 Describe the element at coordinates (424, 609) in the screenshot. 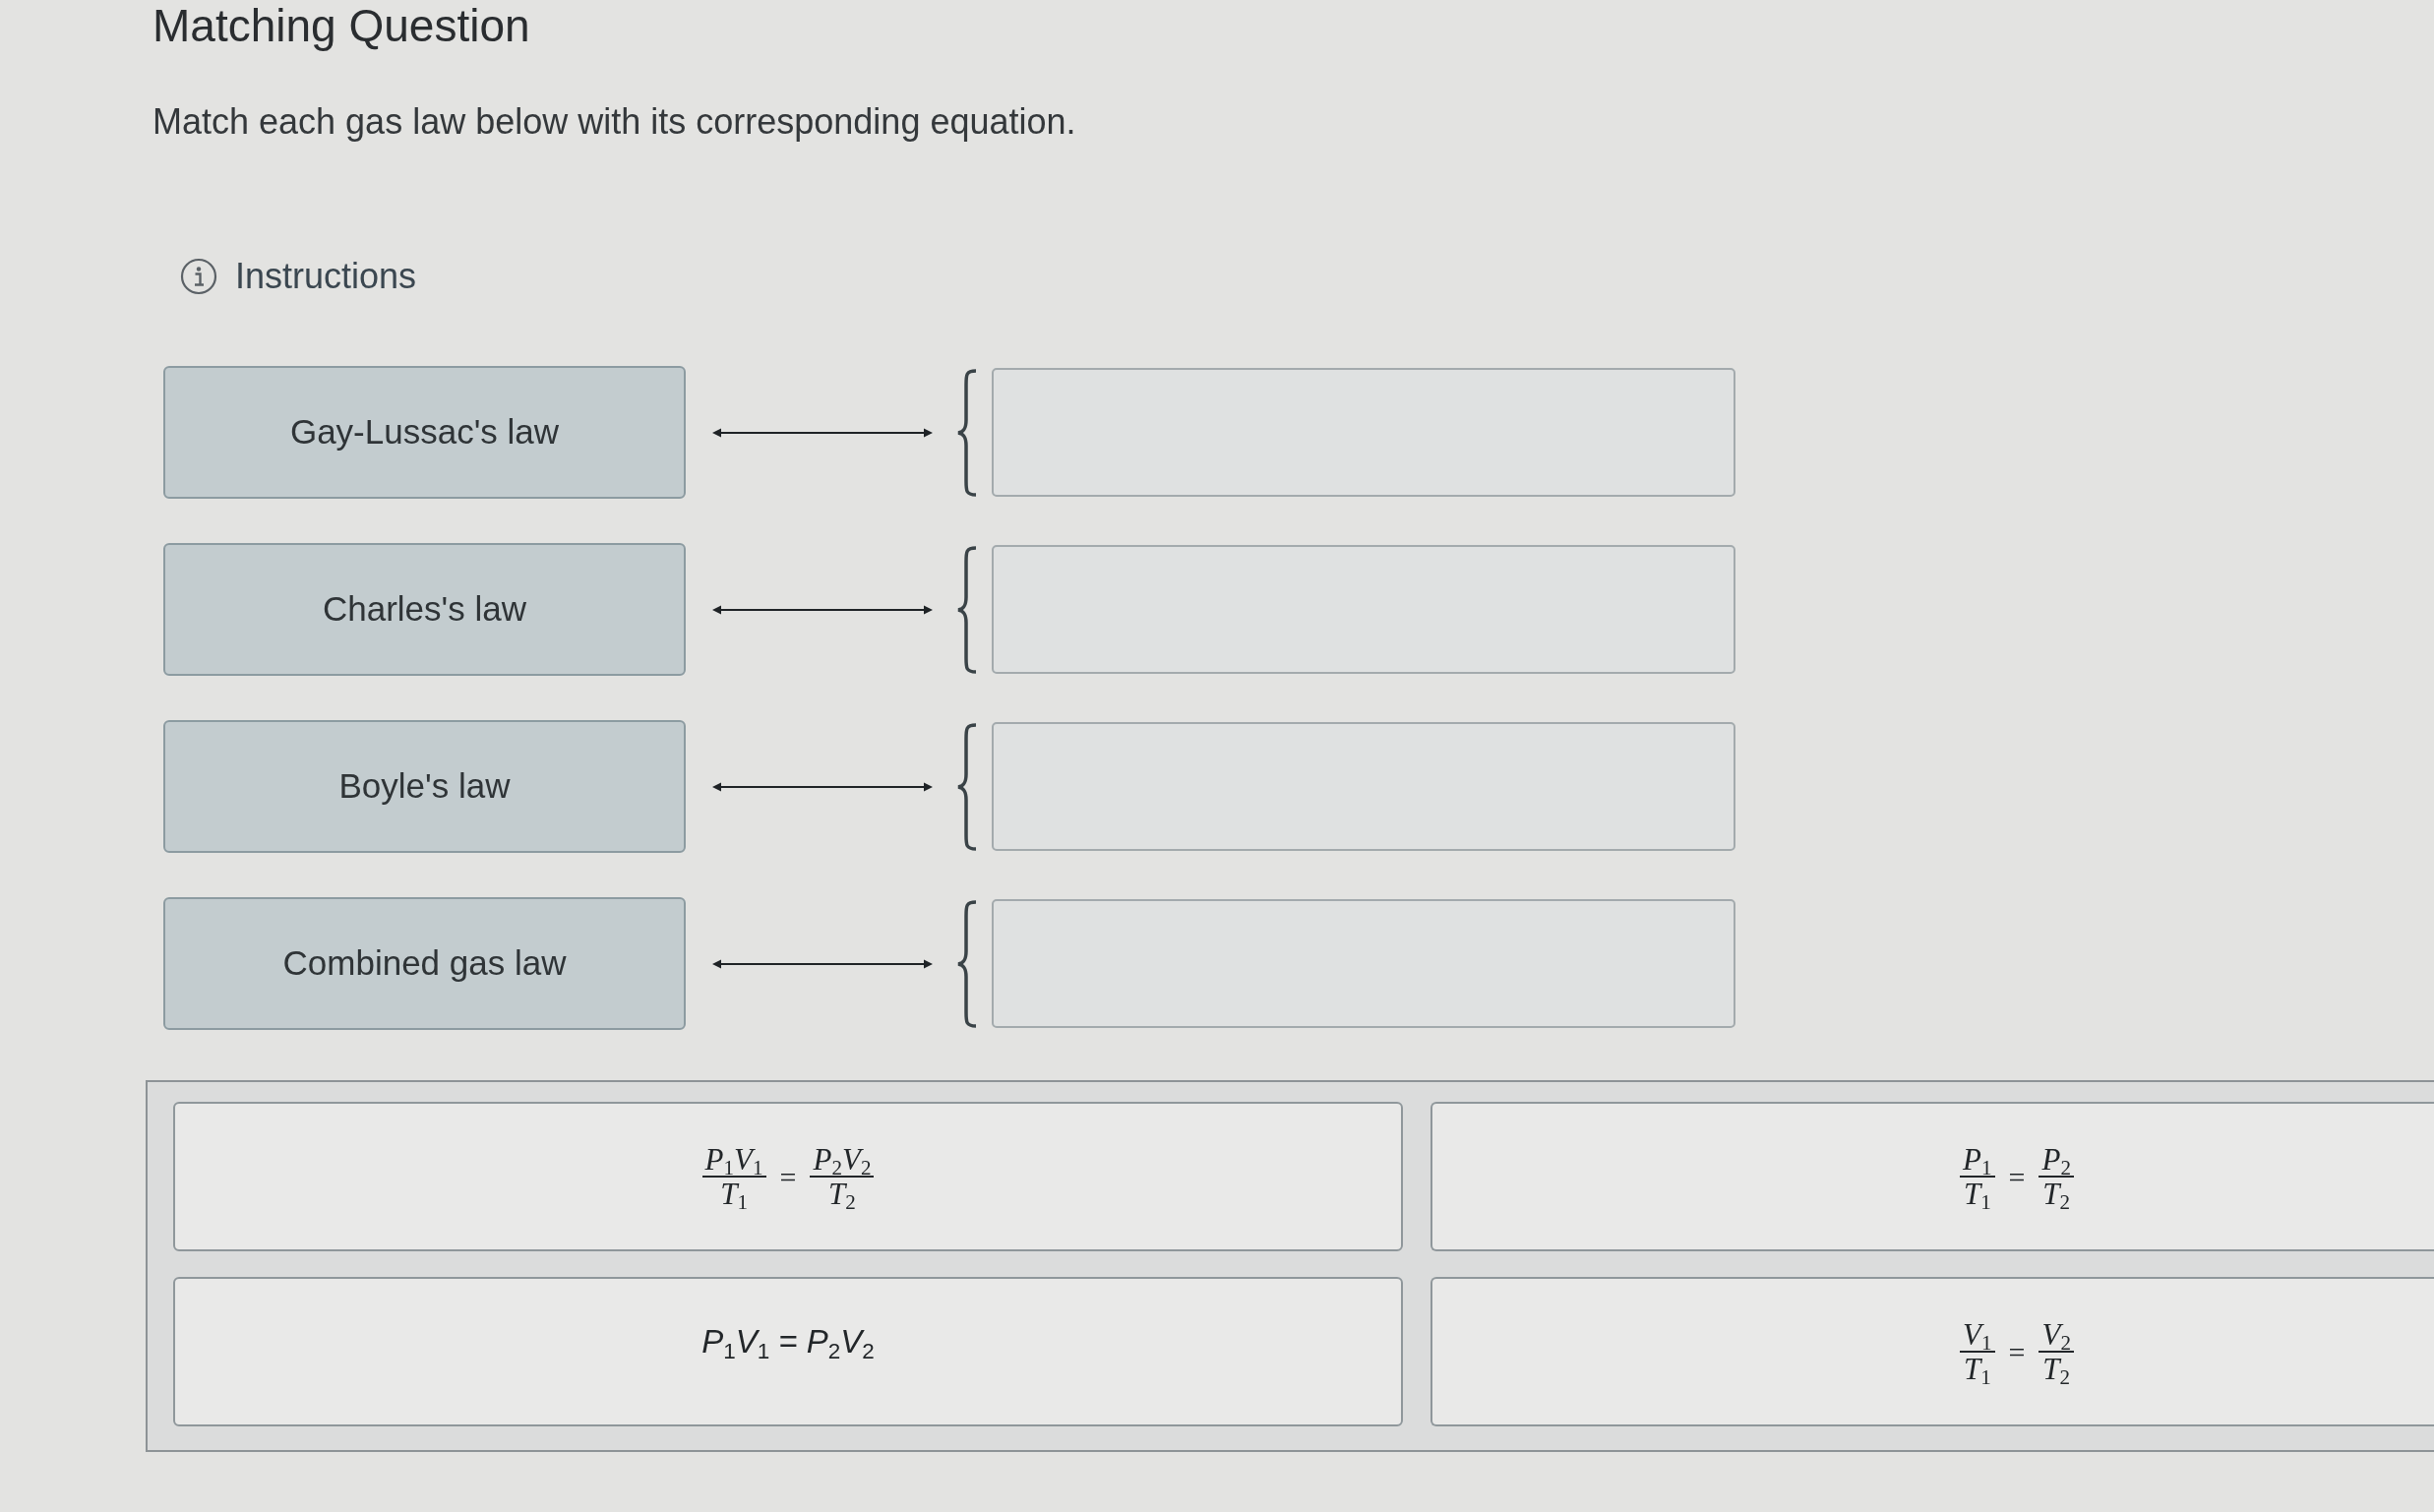

I see `gas-law-term: Charles's law` at that location.